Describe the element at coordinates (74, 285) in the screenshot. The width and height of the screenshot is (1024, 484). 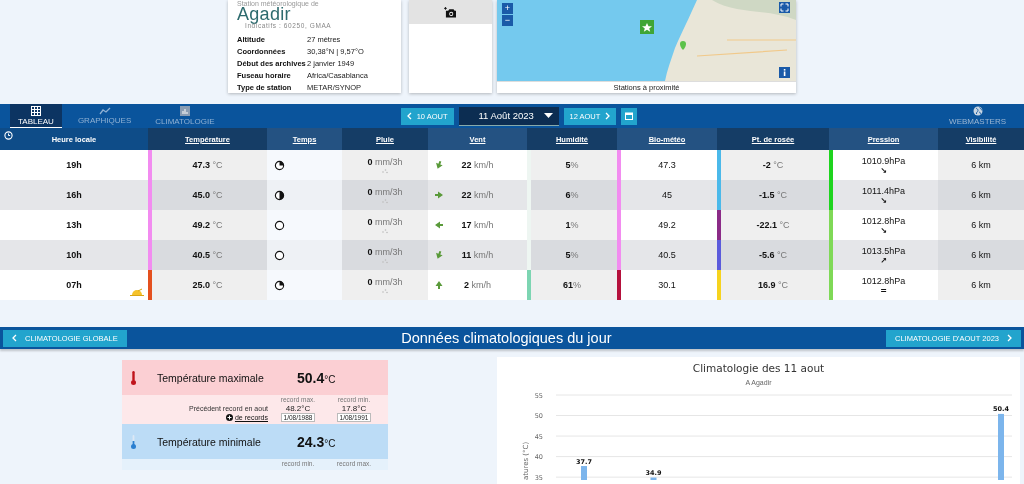
I see `hour-cell: 07h` at that location.